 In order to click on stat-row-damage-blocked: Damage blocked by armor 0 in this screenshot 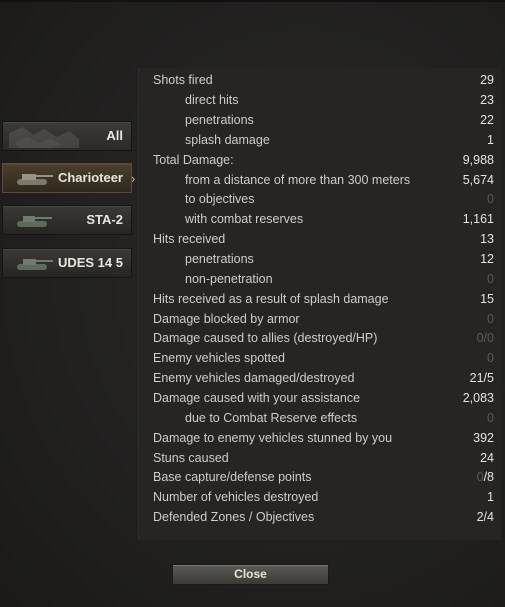, I will do `click(316, 319)`.